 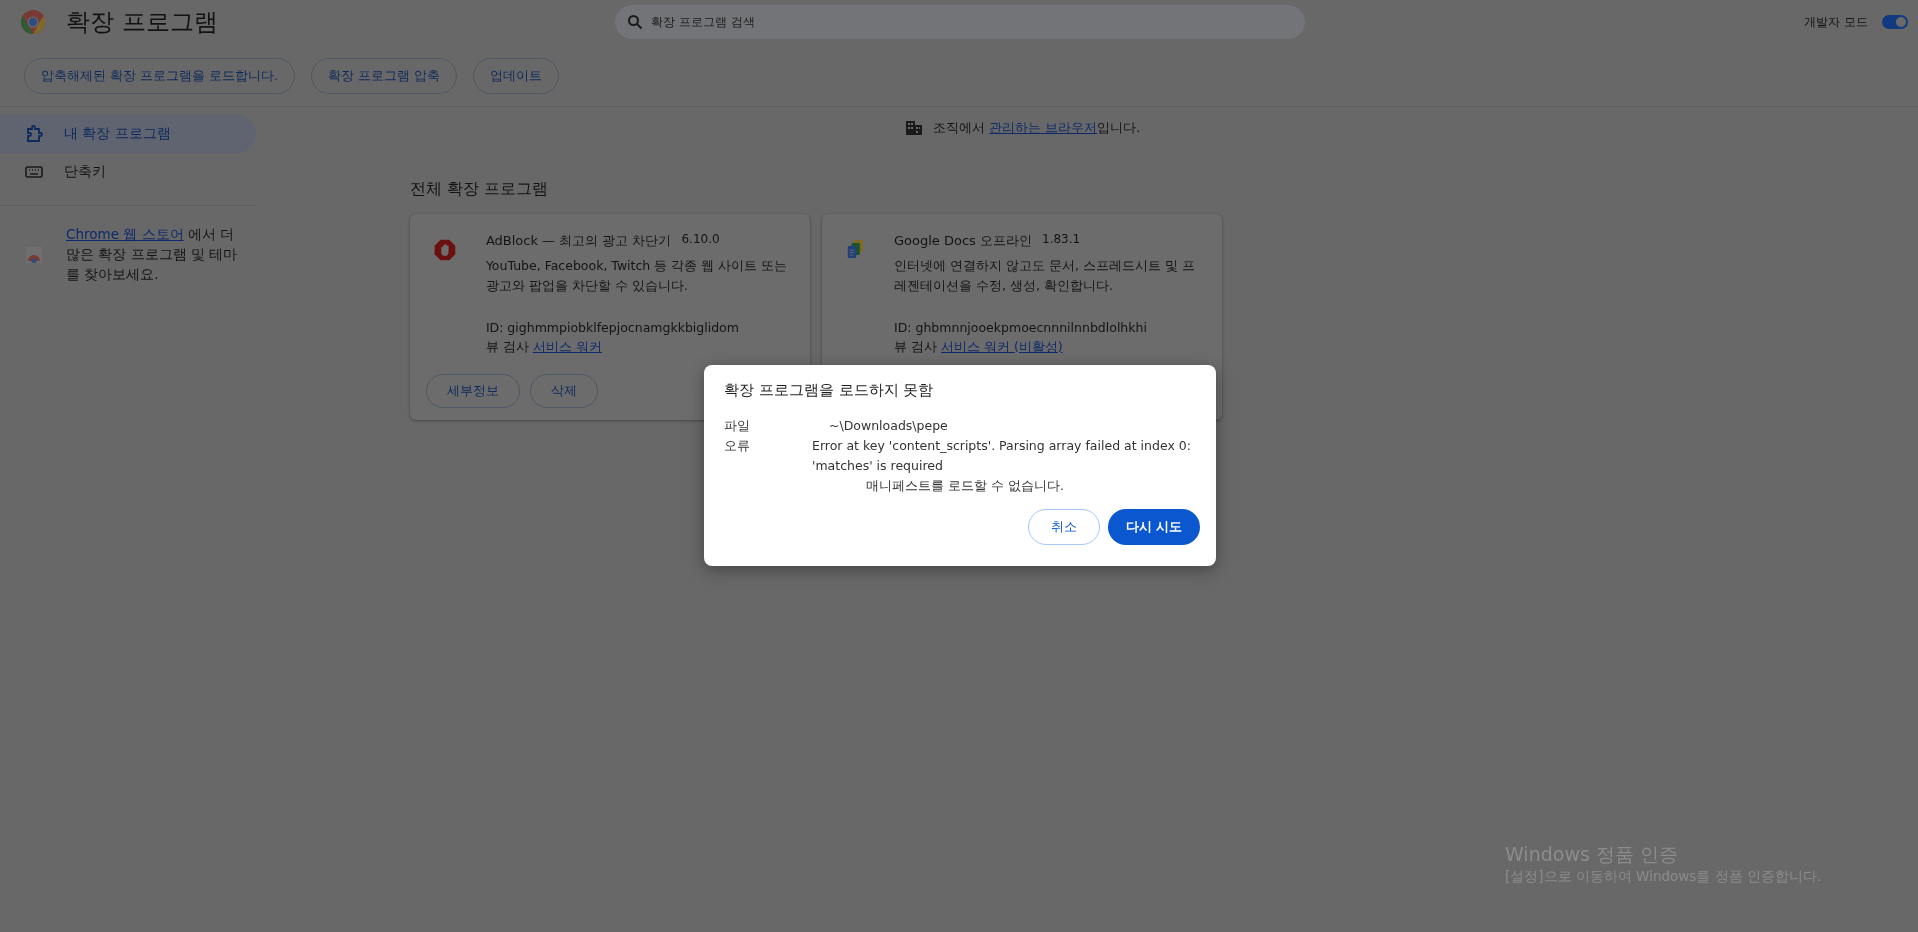 What do you see at coordinates (1021, 327) in the screenshot?
I see `extension-id: ID: ghbmnnjooekpmoecnnnilnnbdlolhkhi` at bounding box center [1021, 327].